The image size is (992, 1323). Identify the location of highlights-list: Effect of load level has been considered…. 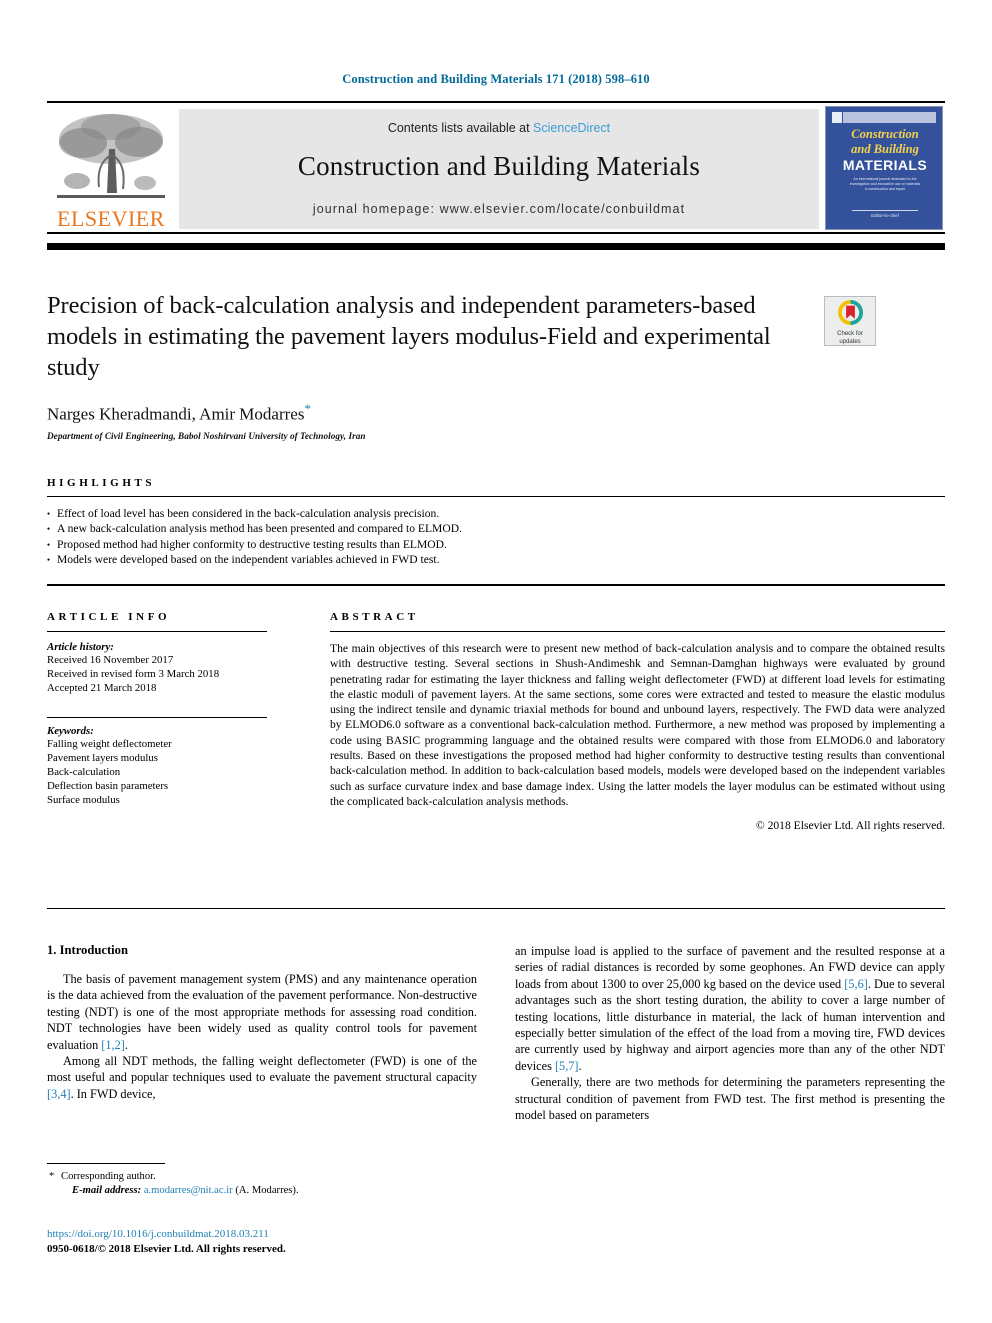
(496, 538).